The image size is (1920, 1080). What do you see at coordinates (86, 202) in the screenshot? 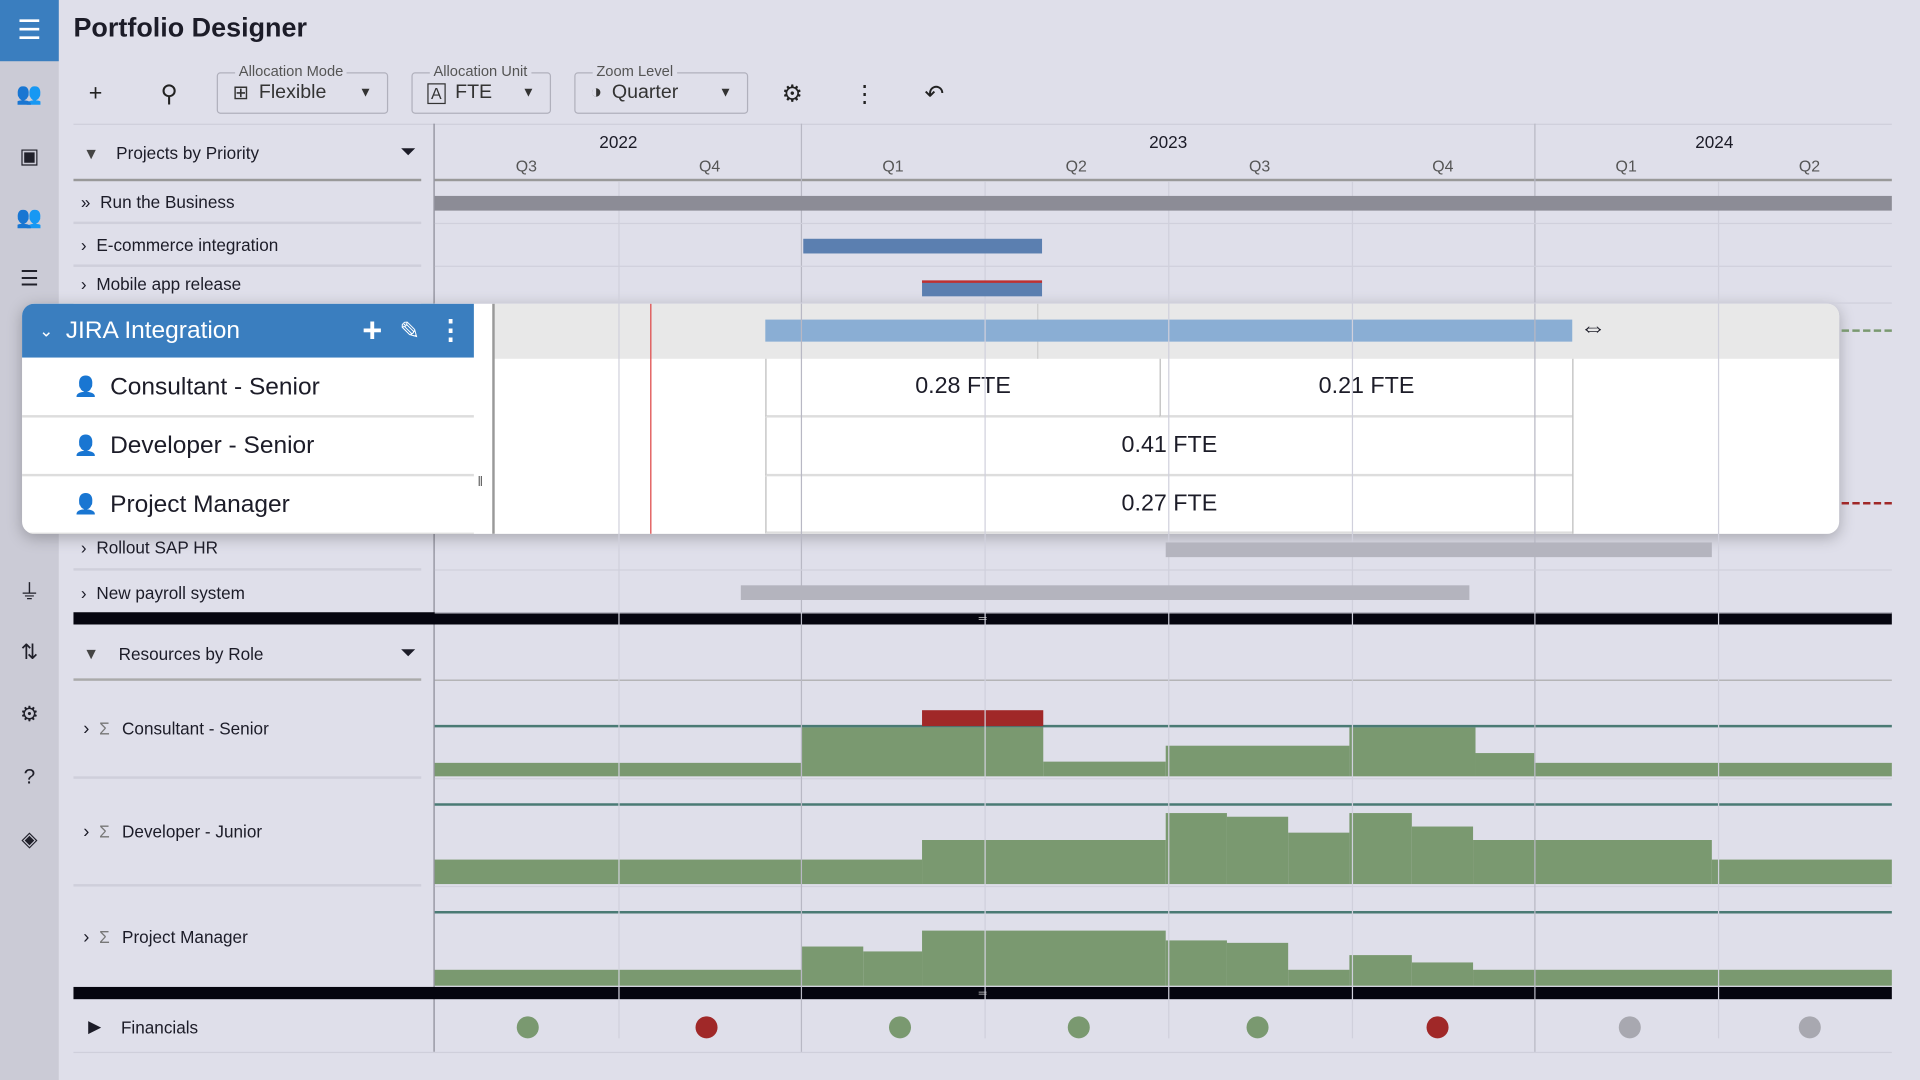
I see `double-chevron-right-icon: »` at bounding box center [86, 202].